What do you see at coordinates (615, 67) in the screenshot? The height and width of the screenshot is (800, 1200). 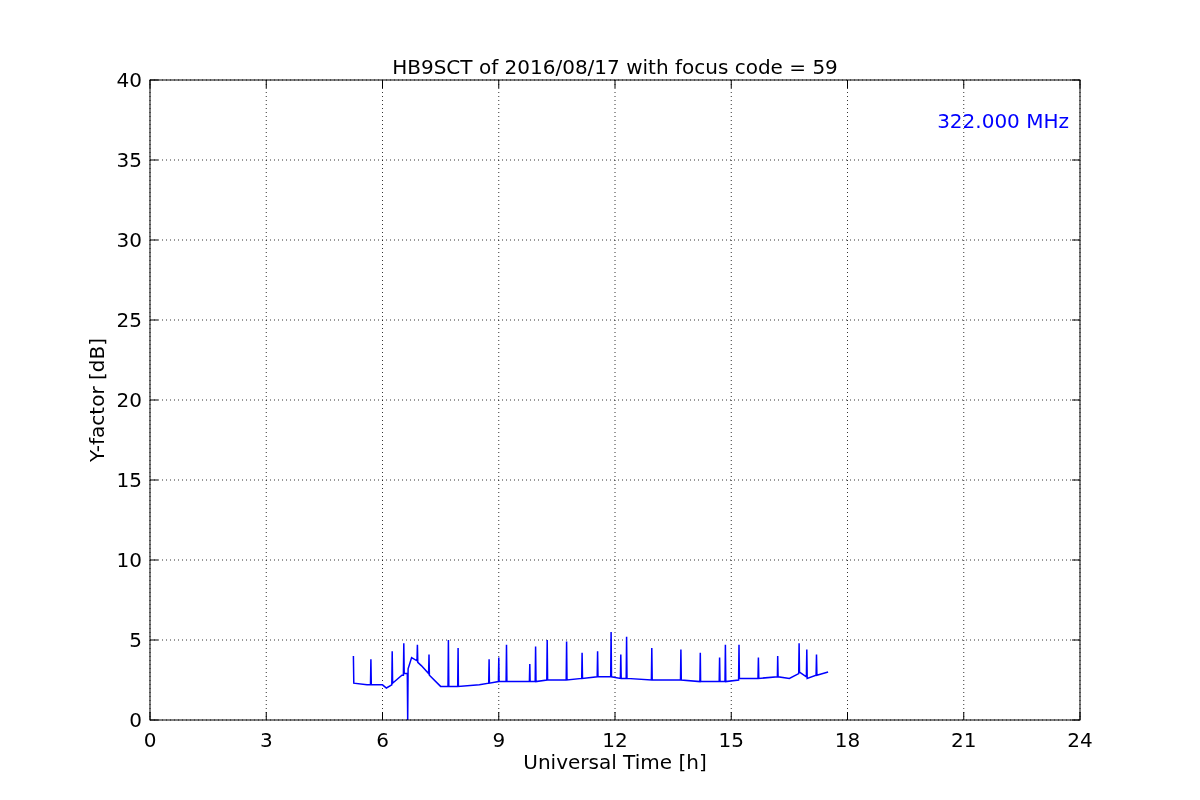 I see `chart-title: HB9SCT of 2016/08/17 with focus code = 59` at bounding box center [615, 67].